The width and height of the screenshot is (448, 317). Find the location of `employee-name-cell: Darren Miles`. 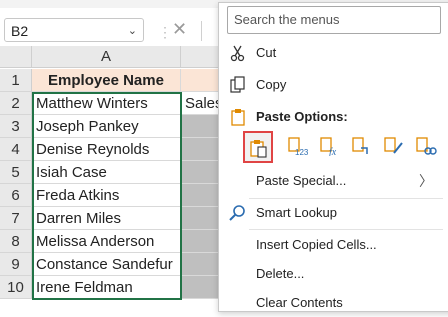

employee-name-cell: Darren Miles is located at coordinates (106, 218).